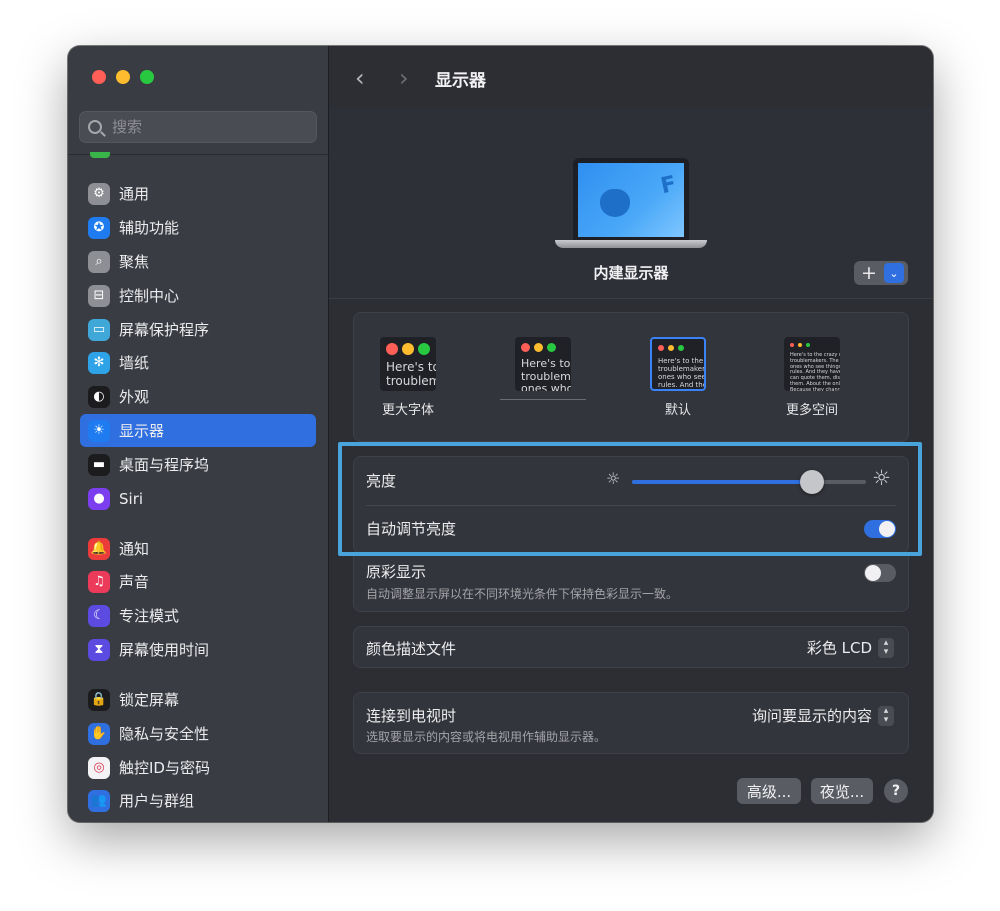  What do you see at coordinates (99, 396) in the screenshot?
I see `appearance-icon: ◐` at bounding box center [99, 396].